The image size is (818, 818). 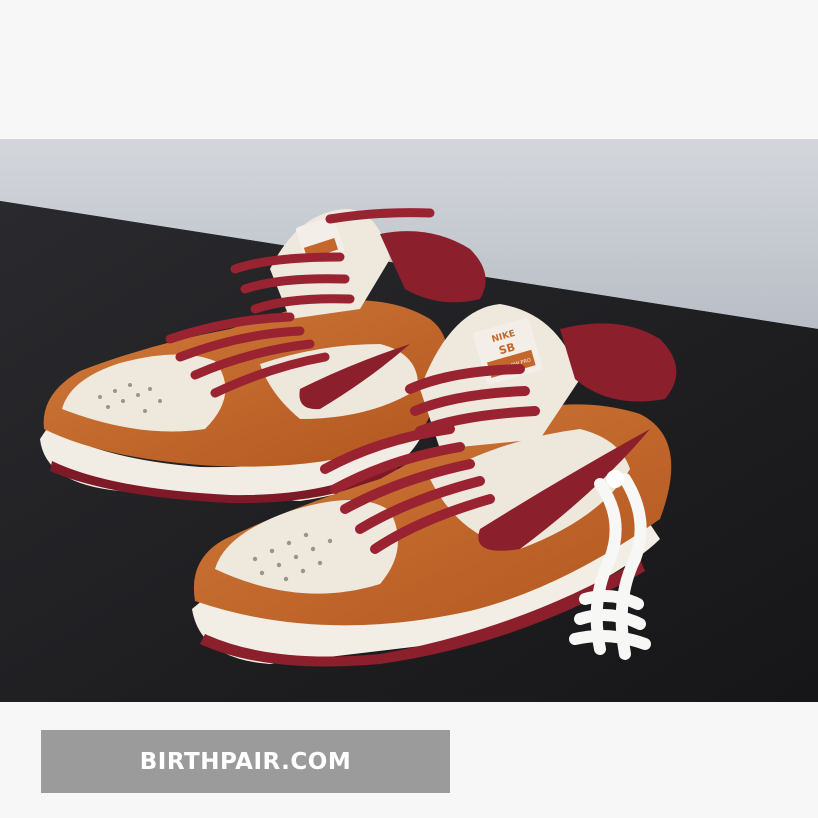 I want to click on watermark-text: BIRTHPAIR.COM, so click(x=245, y=761).